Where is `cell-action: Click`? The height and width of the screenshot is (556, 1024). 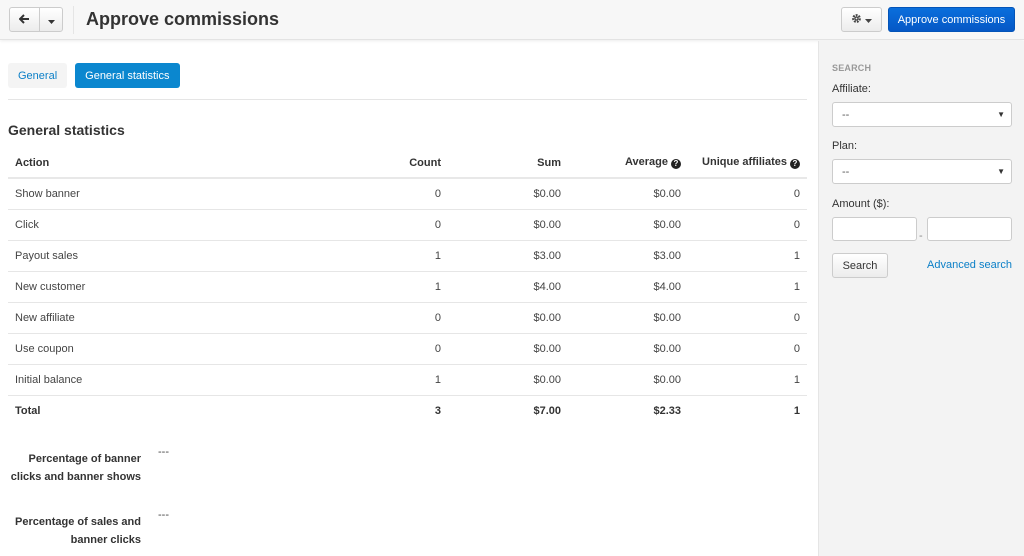 cell-action: Click is located at coordinates (198, 225).